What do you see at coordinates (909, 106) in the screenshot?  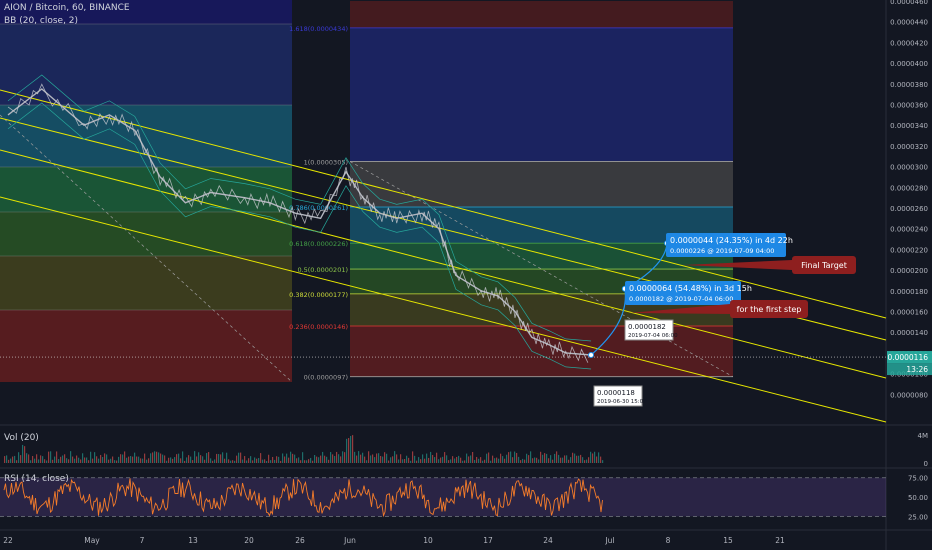 I see `price-tick: 0.0000360` at bounding box center [909, 106].